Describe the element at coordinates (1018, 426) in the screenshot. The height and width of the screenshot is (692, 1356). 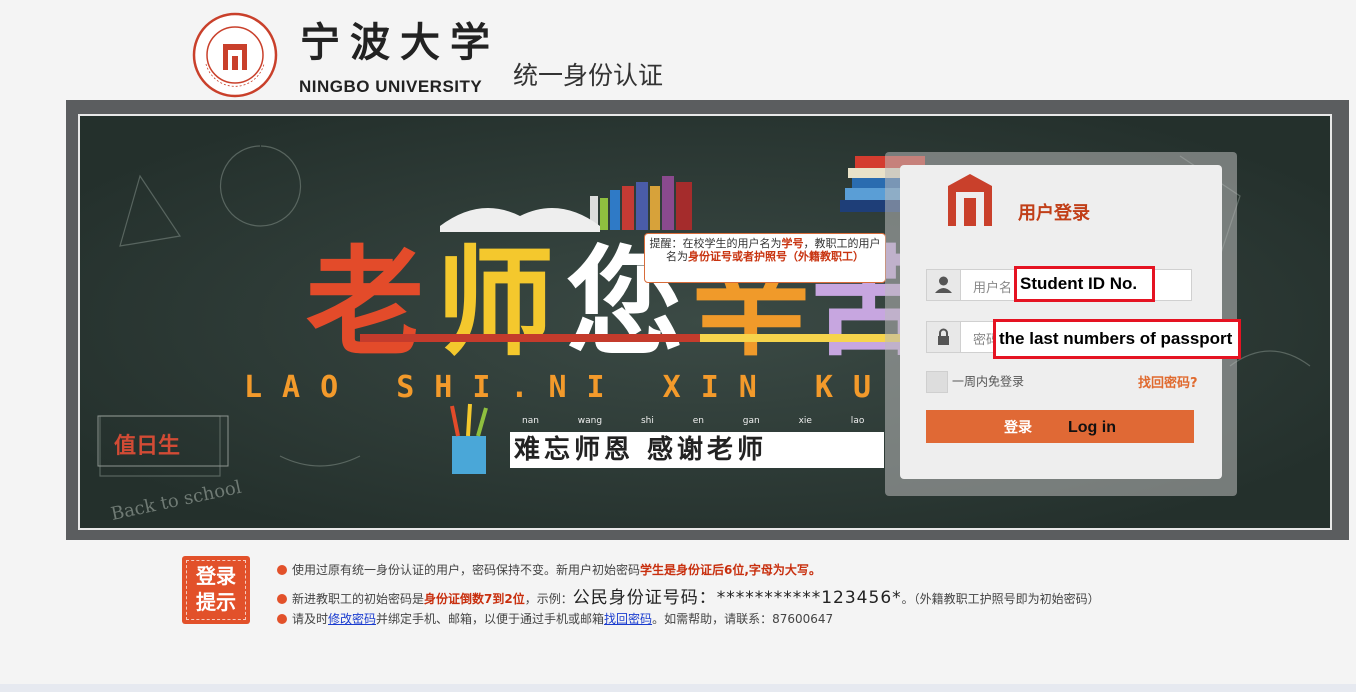
I see `login-button-label: 登录` at that location.